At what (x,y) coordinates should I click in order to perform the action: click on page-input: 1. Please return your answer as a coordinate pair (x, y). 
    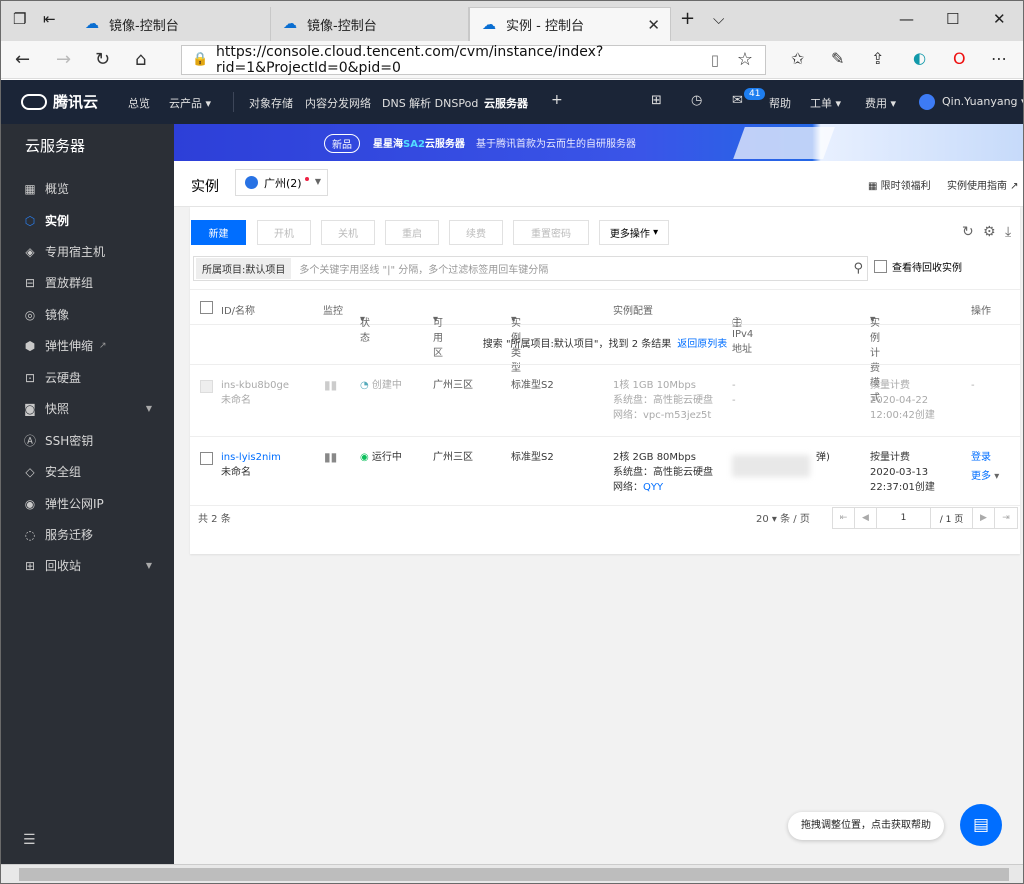
    Looking at the image, I should click on (904, 518).